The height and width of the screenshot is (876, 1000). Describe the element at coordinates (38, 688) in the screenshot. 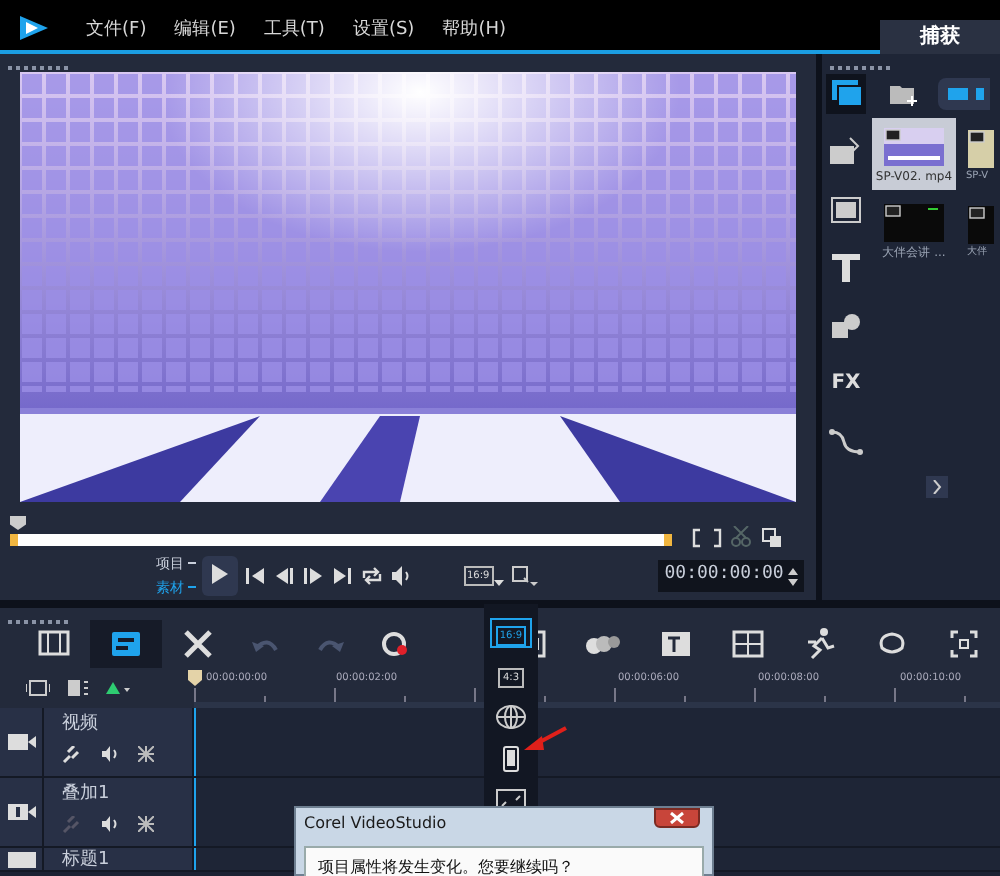

I see `track-manager-icon` at that location.